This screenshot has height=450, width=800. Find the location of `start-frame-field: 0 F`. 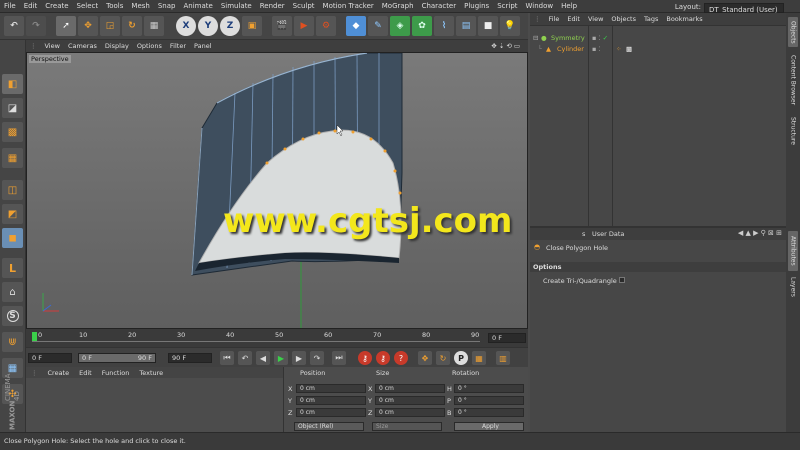

start-frame-field: 0 F is located at coordinates (50, 358).